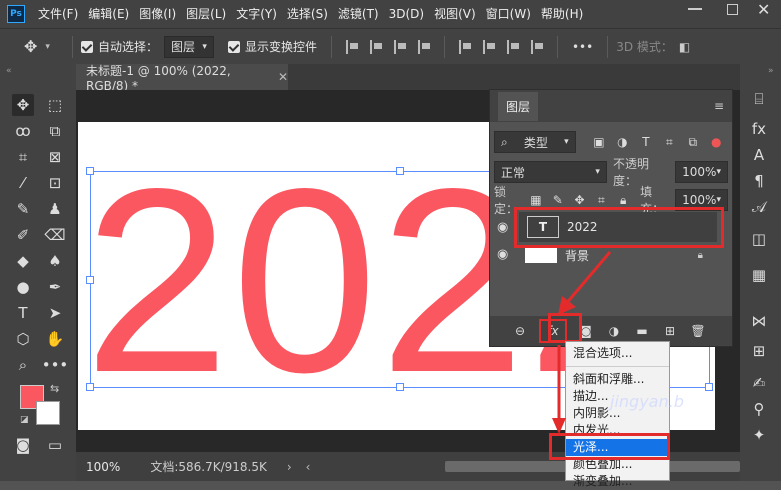 The height and width of the screenshot is (490, 781). What do you see at coordinates (23, 445) in the screenshot?
I see `quick-mask-icon: ◙` at bounding box center [23, 445].